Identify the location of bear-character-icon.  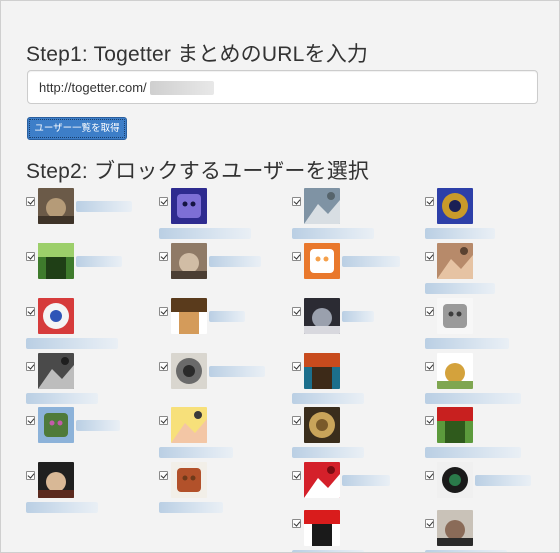
(189, 316).